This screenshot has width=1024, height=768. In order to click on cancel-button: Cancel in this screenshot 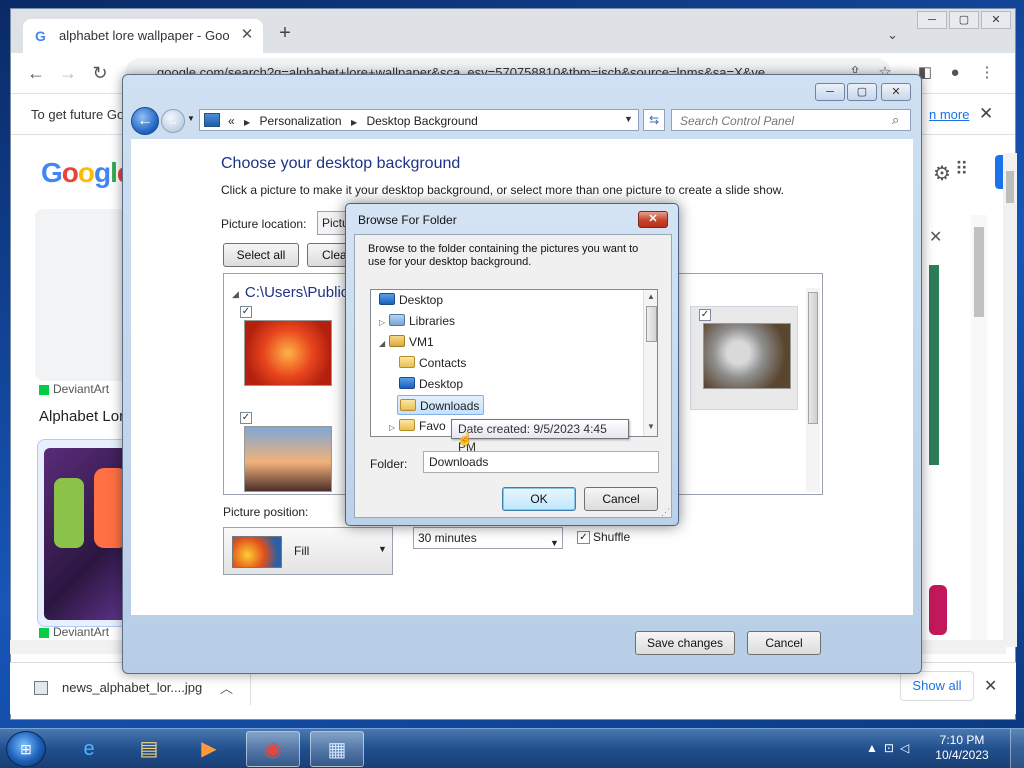, I will do `click(784, 643)`.